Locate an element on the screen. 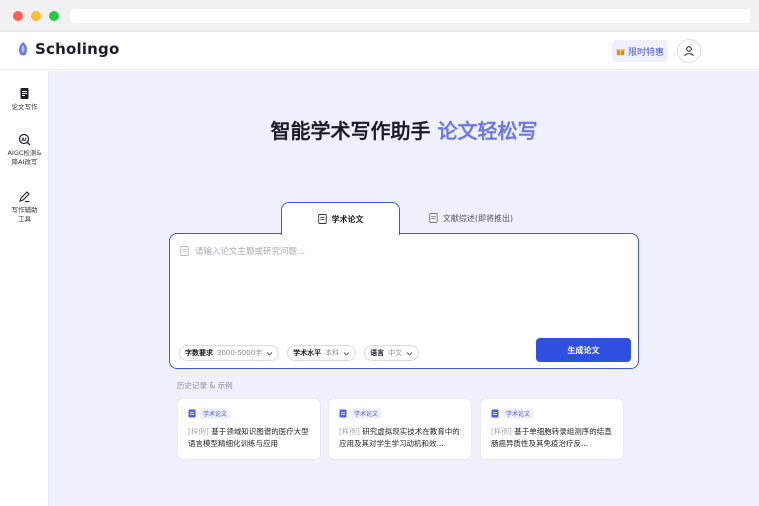 This screenshot has width=759, height=506. sidebar-item-label: 写作辅助 工具 is located at coordinates (24, 214).